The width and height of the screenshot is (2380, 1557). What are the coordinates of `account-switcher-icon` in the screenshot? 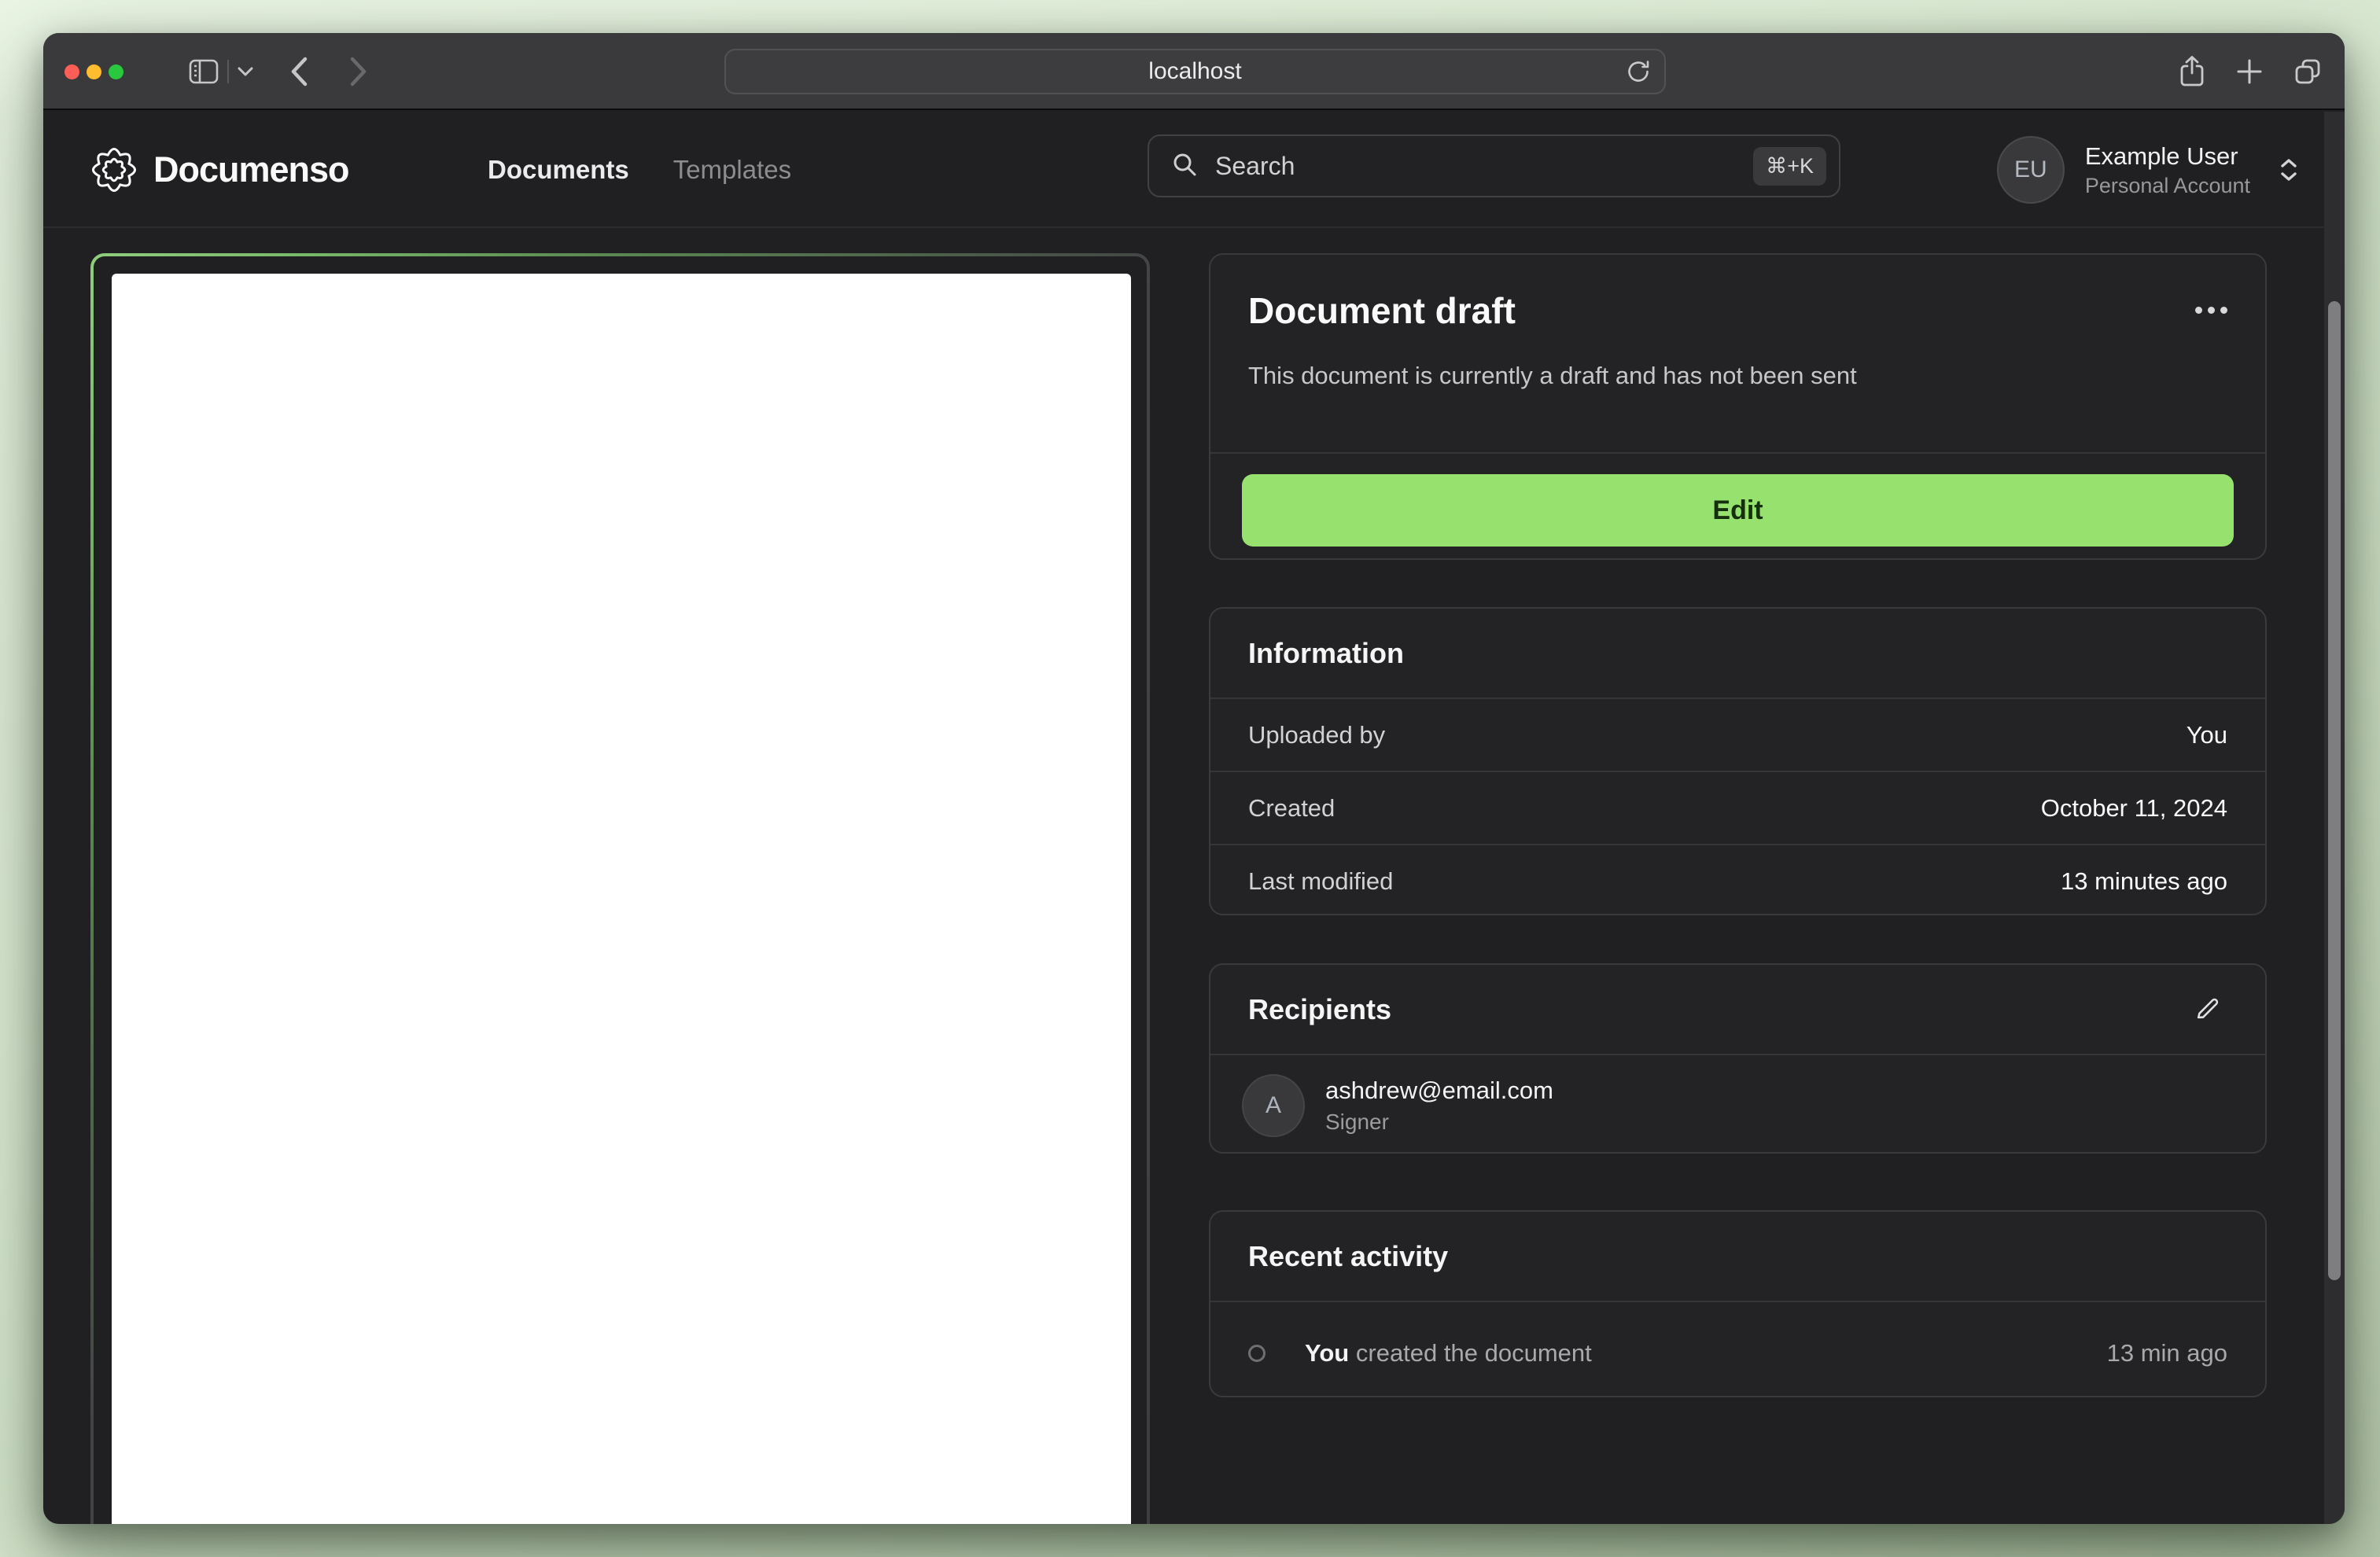 It's located at (2288, 170).